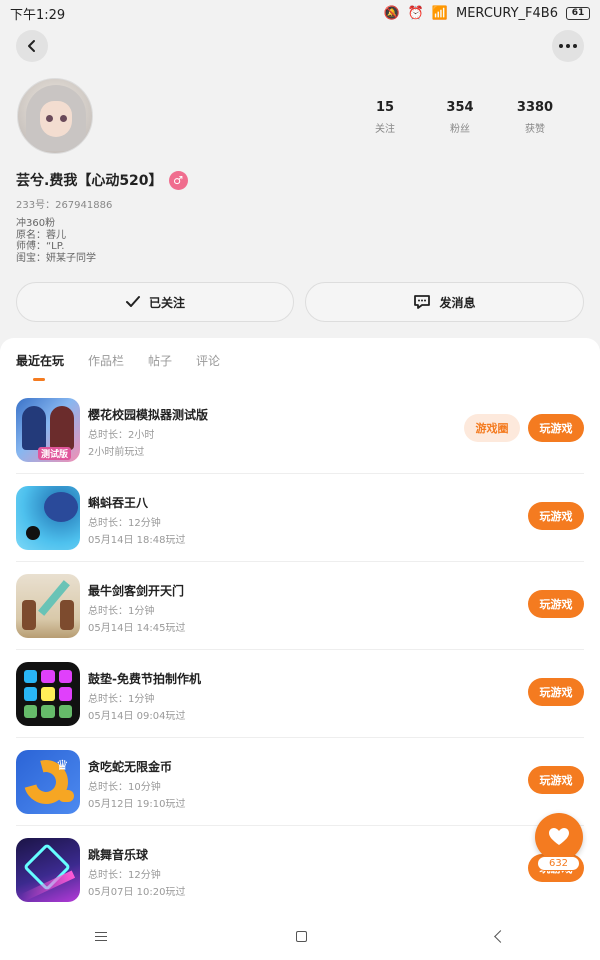  I want to click on sword-icon, so click(48, 606).